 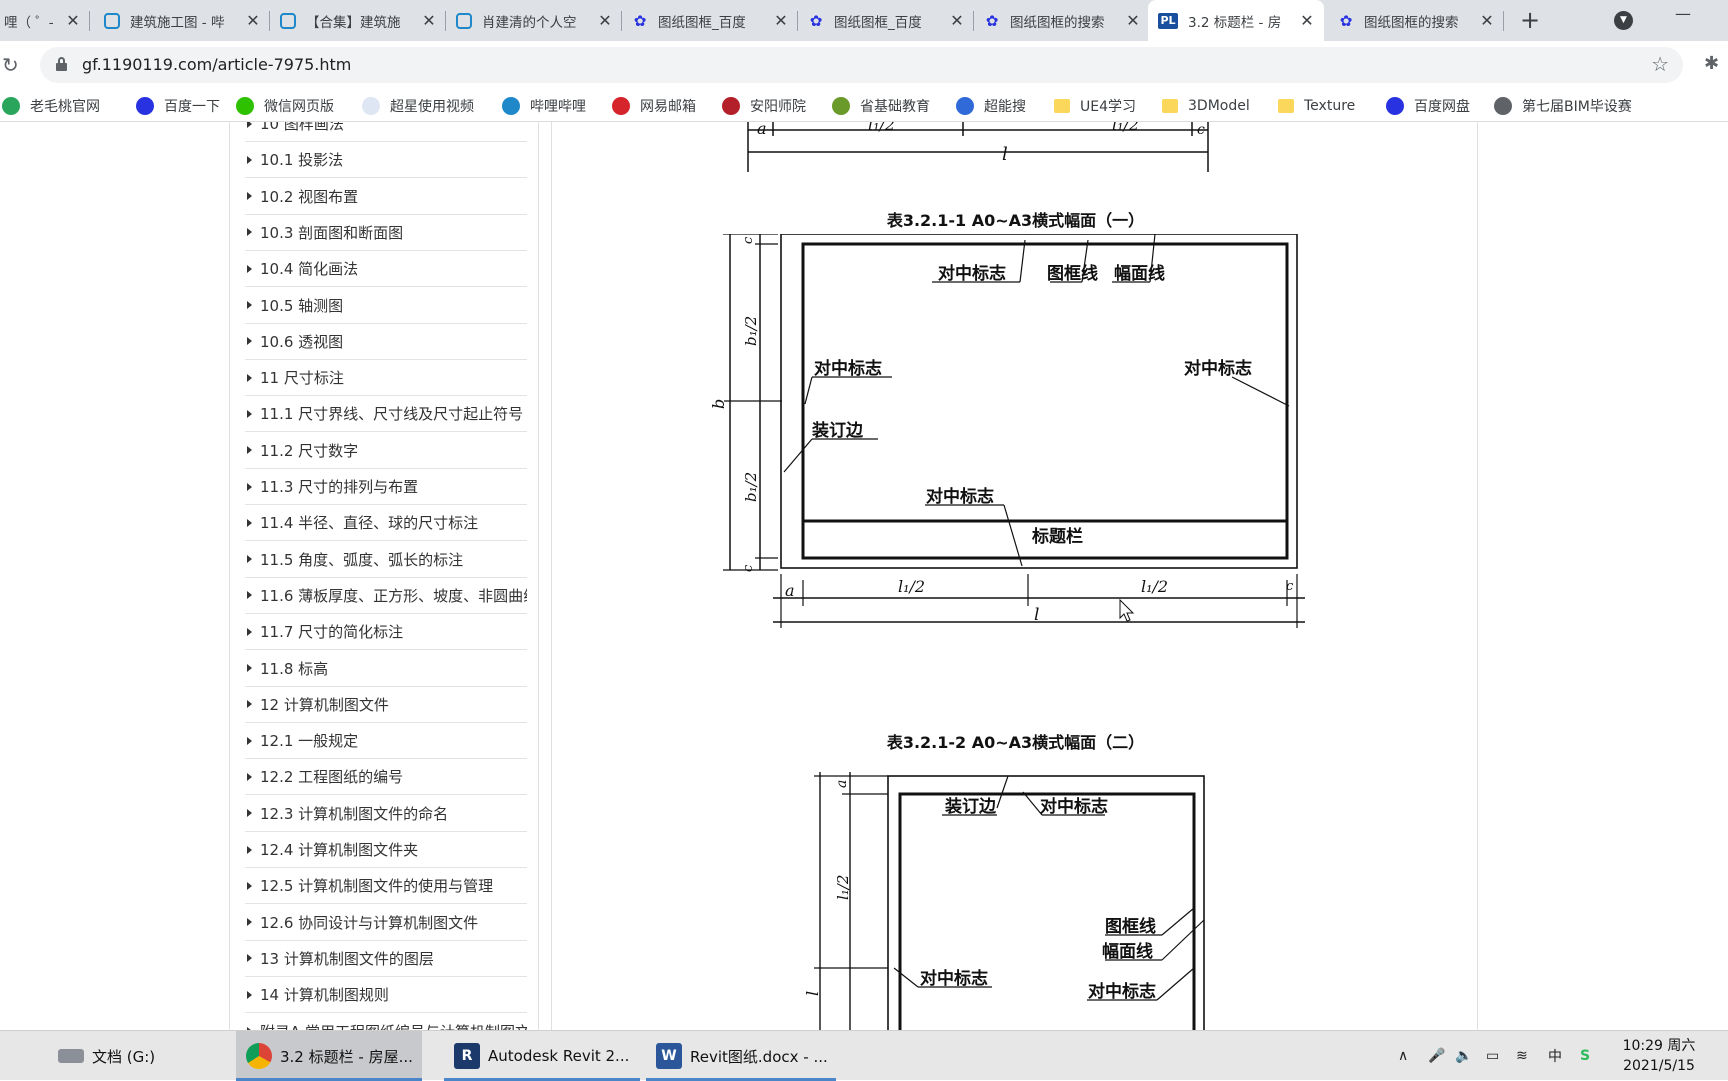 I want to click on fig0-dim-c: c, so click(x=1201, y=130).